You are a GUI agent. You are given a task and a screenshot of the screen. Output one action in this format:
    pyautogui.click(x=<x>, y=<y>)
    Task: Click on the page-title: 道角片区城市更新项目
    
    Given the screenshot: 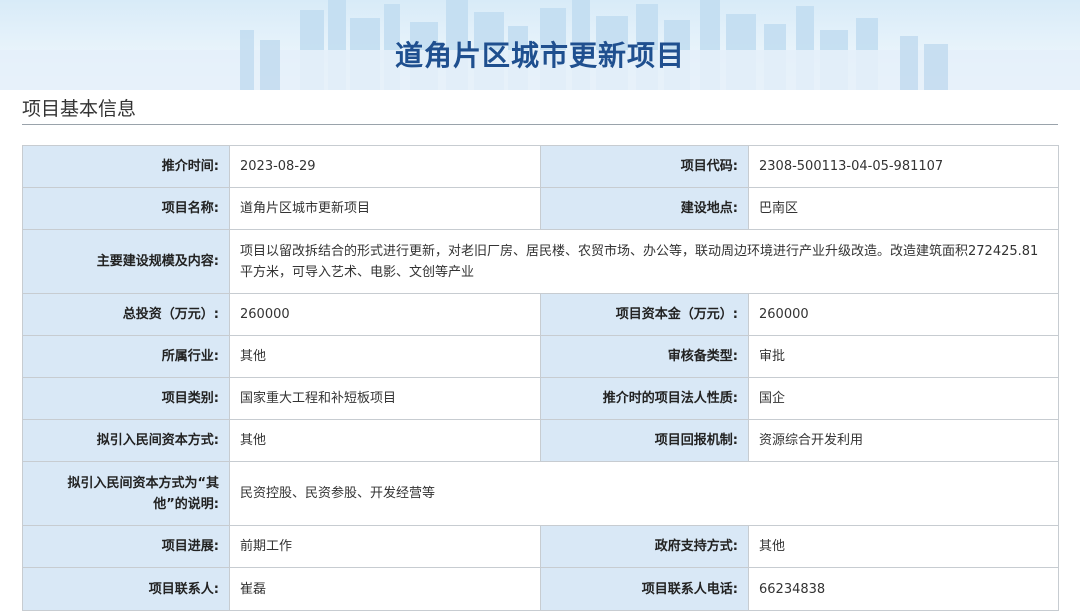 What is the action you would take?
    pyautogui.click(x=539, y=55)
    